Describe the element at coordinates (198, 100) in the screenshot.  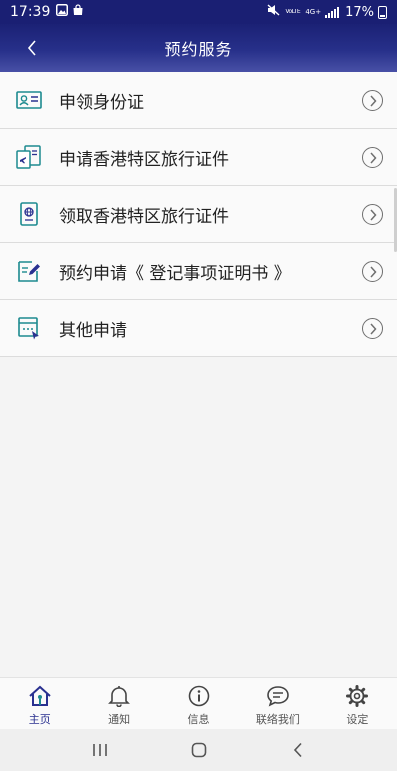
I see `menu-item-id-card: 申领身份证` at that location.